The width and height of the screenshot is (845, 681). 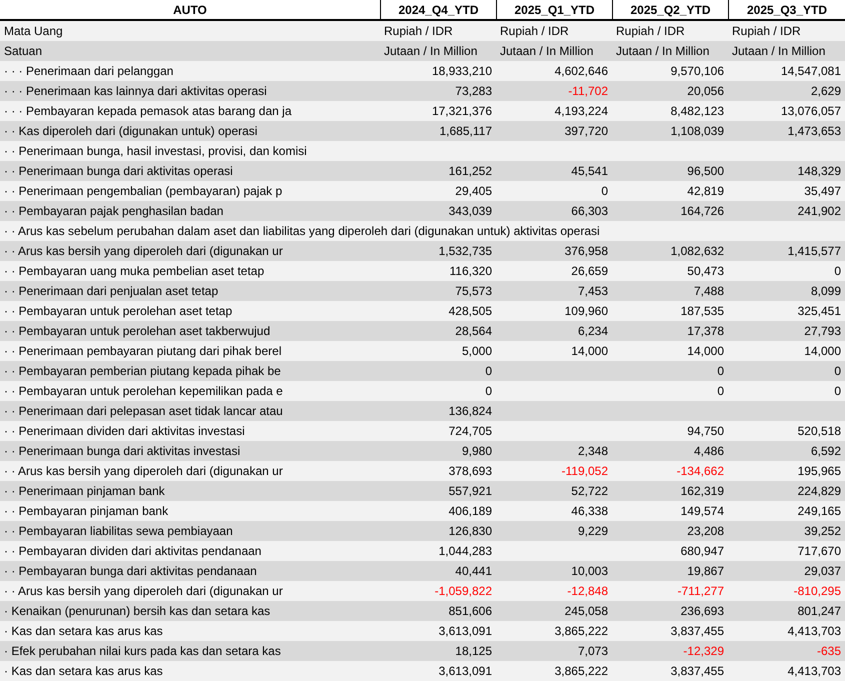 I want to click on row-label: · · Pembayaran pemberian piutang kepada pihak be, so click(x=142, y=371).